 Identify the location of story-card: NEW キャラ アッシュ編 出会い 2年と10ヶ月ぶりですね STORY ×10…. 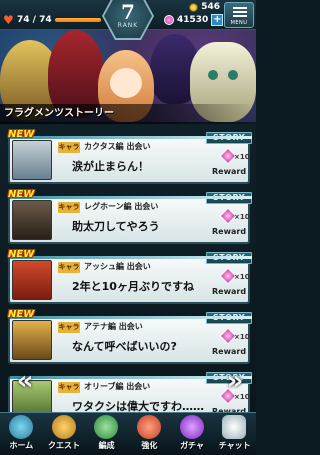
(130, 276).